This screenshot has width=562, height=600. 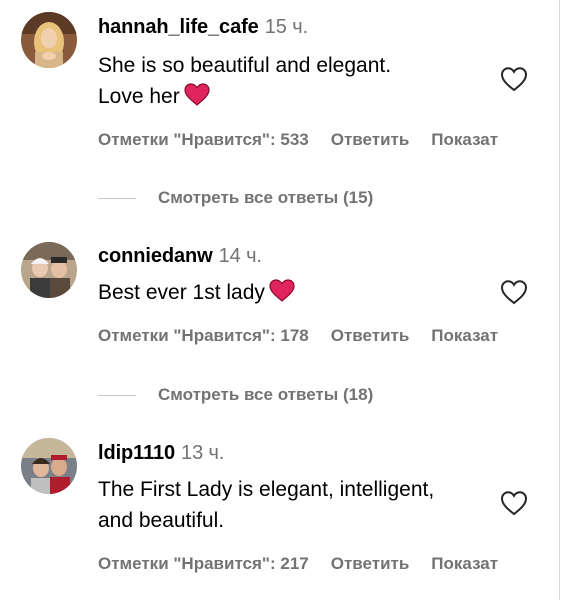 What do you see at coordinates (161, 520) in the screenshot?
I see `comment-text-line: and beautiful.` at bounding box center [161, 520].